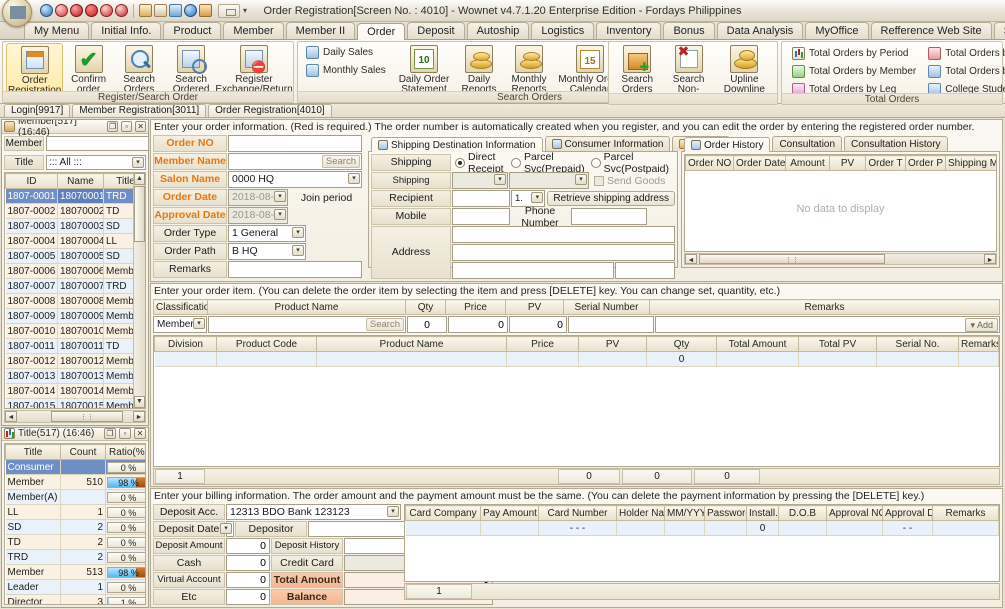 This screenshot has height=609, width=1005. What do you see at coordinates (681, 344) in the screenshot?
I see `column-header: Qty` at bounding box center [681, 344].